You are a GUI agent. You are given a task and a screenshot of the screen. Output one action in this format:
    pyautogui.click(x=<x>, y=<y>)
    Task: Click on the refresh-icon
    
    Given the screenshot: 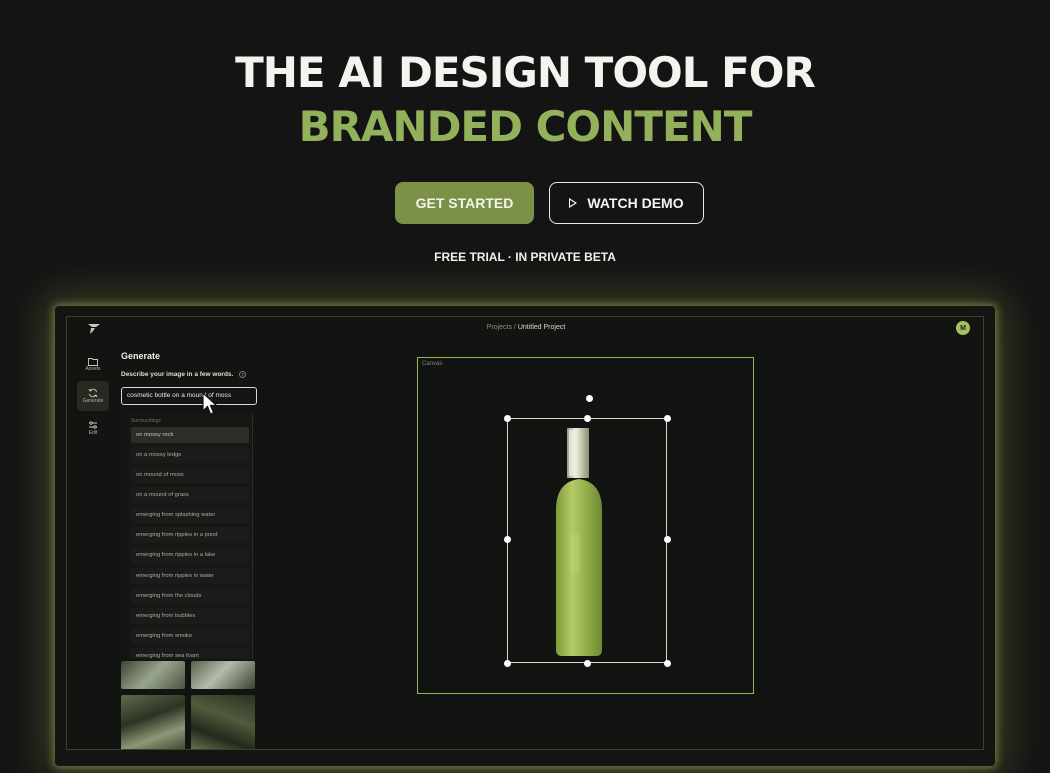 What is the action you would take?
    pyautogui.click(x=93, y=393)
    